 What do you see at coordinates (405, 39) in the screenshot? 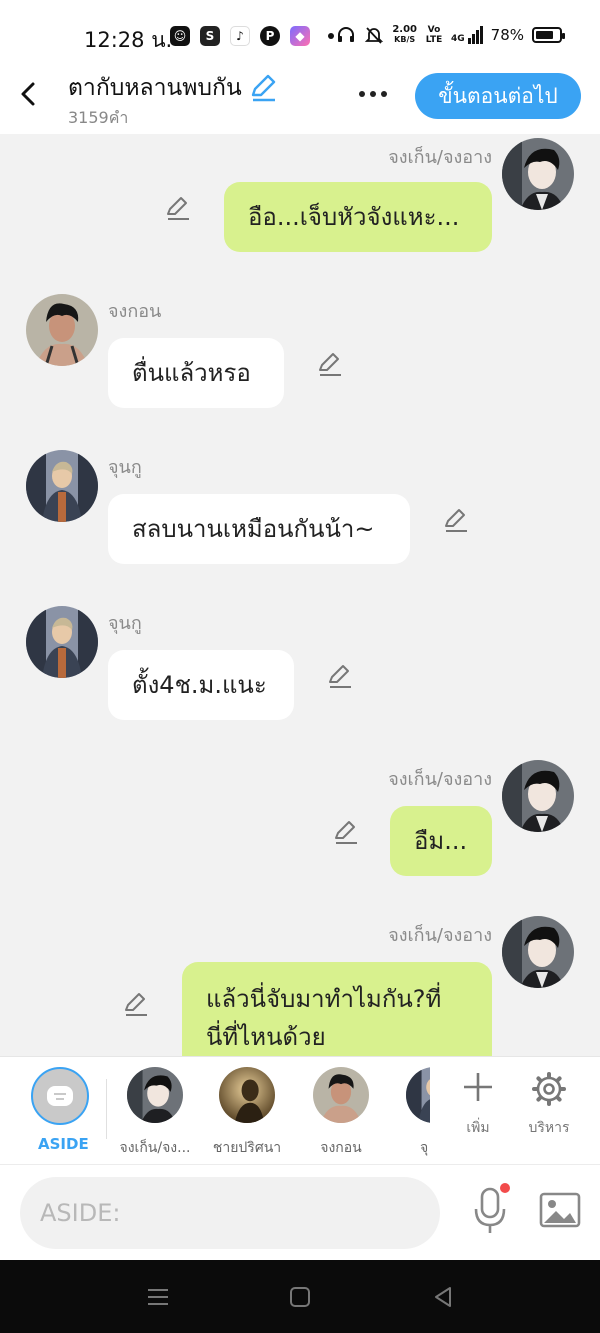
I see `network-speed-unit: KB/S` at bounding box center [405, 39].